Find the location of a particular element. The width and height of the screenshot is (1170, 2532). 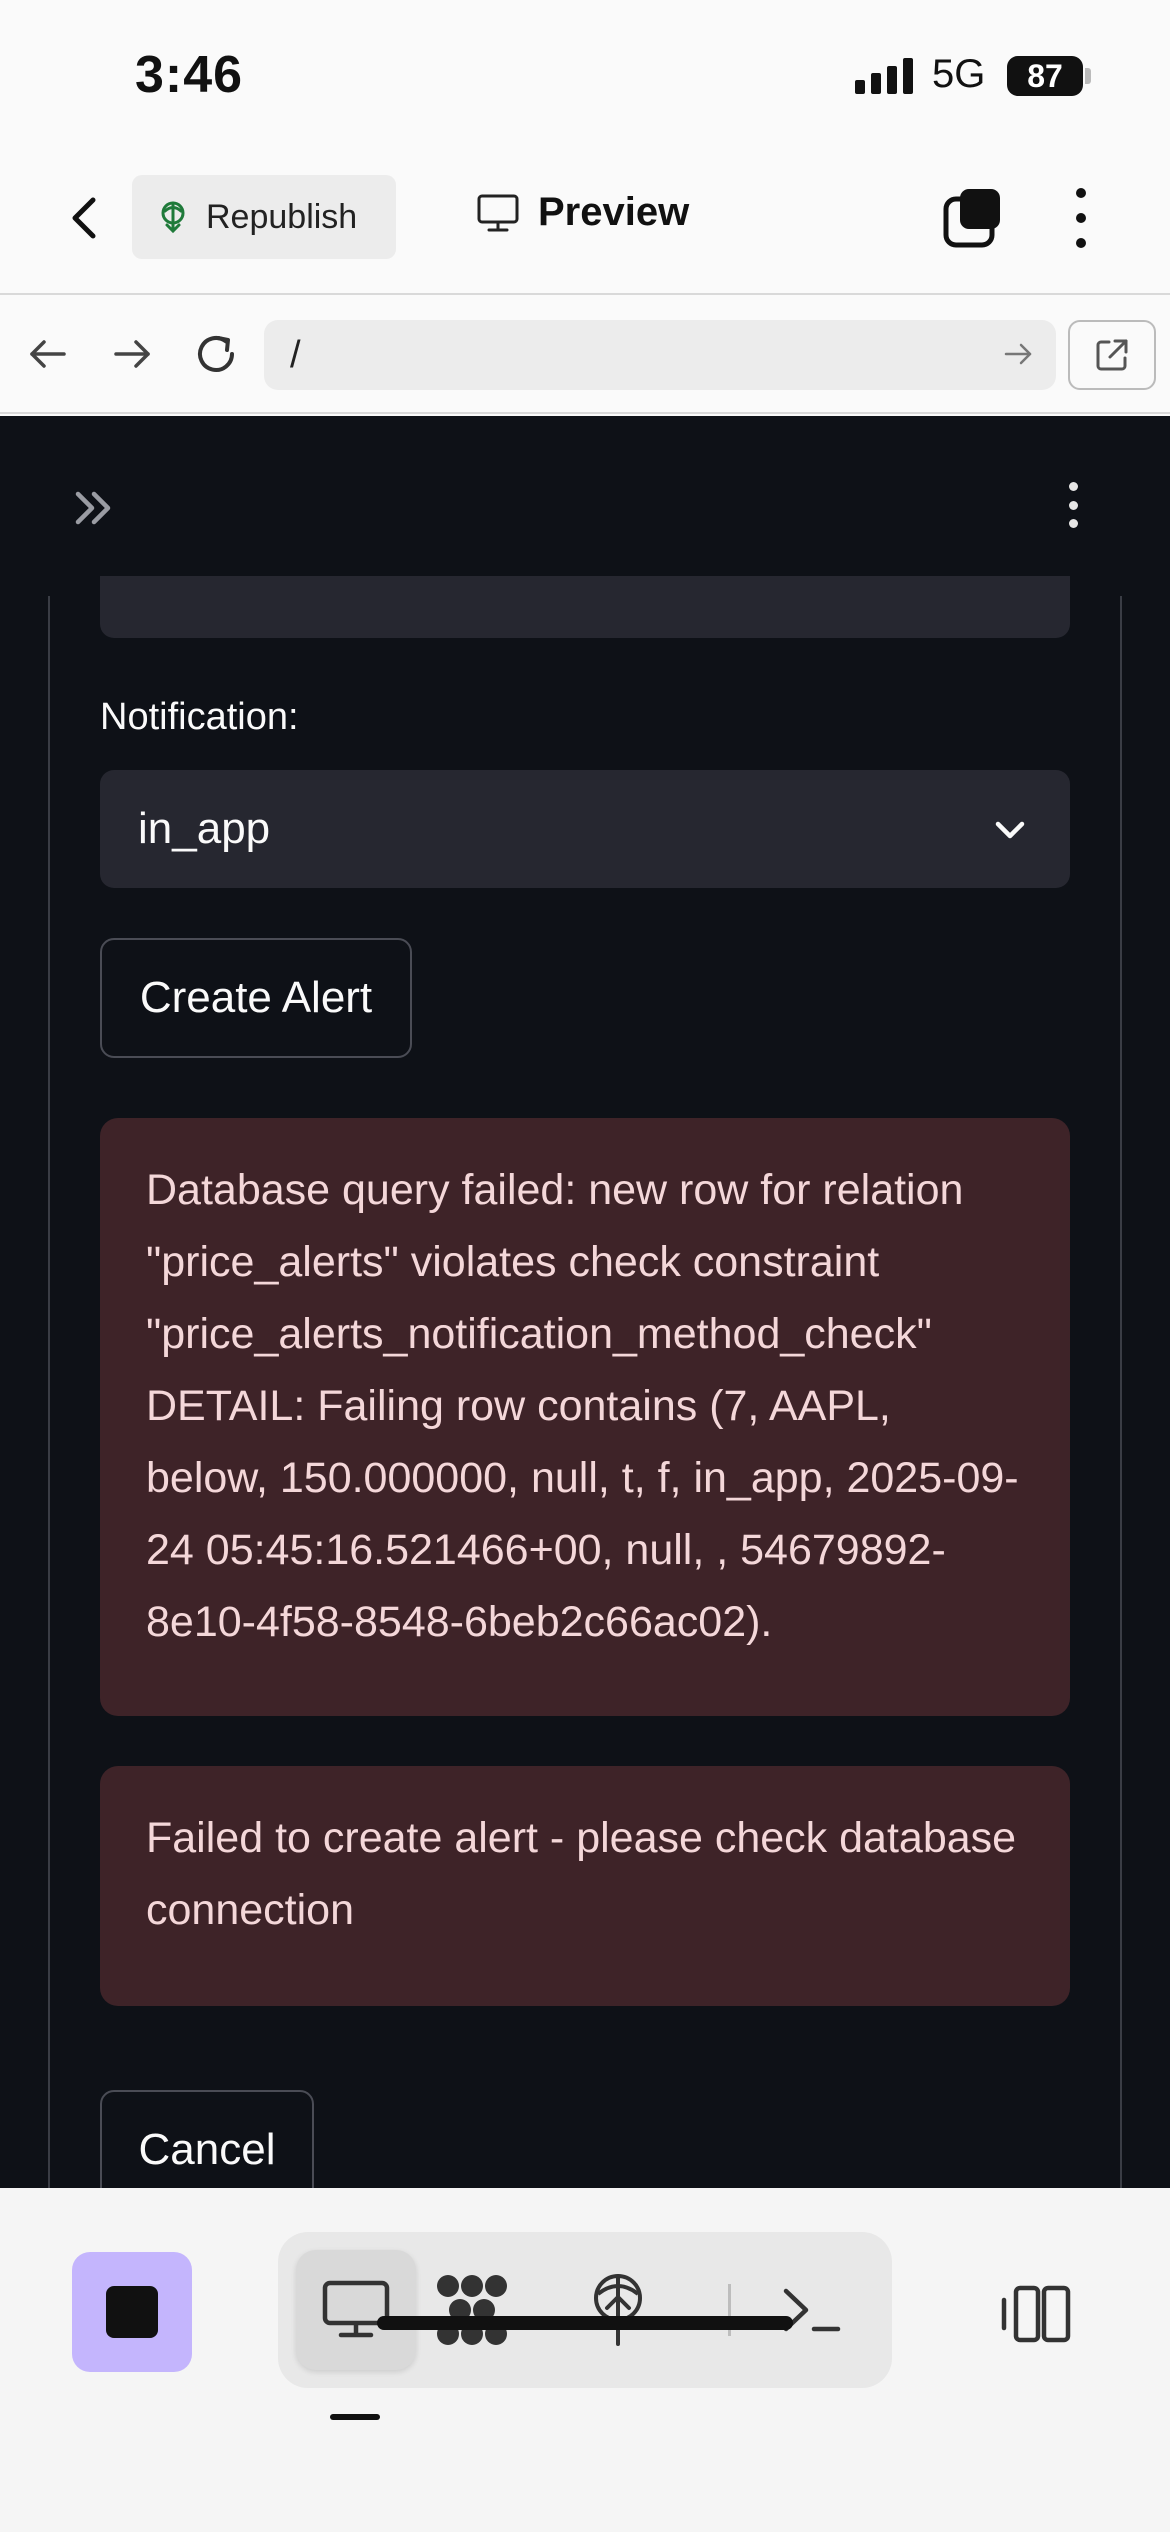

open-external-button is located at coordinates (1112, 355).